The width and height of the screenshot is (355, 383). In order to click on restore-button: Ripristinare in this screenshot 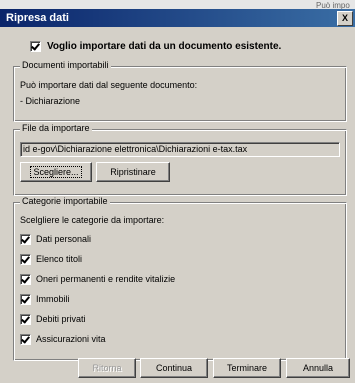, I will do `click(133, 172)`.